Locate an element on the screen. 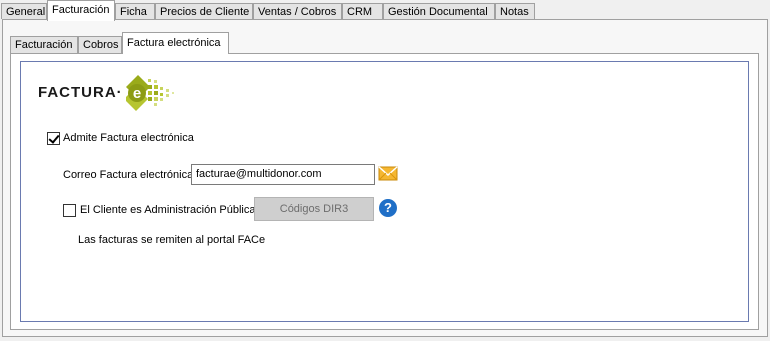 This screenshot has height=341, width=770. correo-label: Correo Factura electrónica is located at coordinates (128, 175).